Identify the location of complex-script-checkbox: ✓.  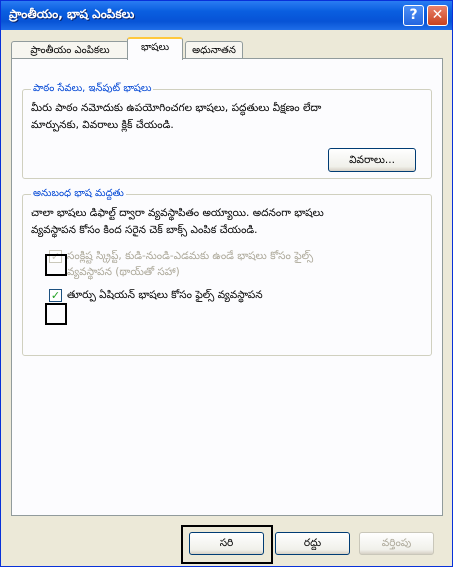
(55, 256).